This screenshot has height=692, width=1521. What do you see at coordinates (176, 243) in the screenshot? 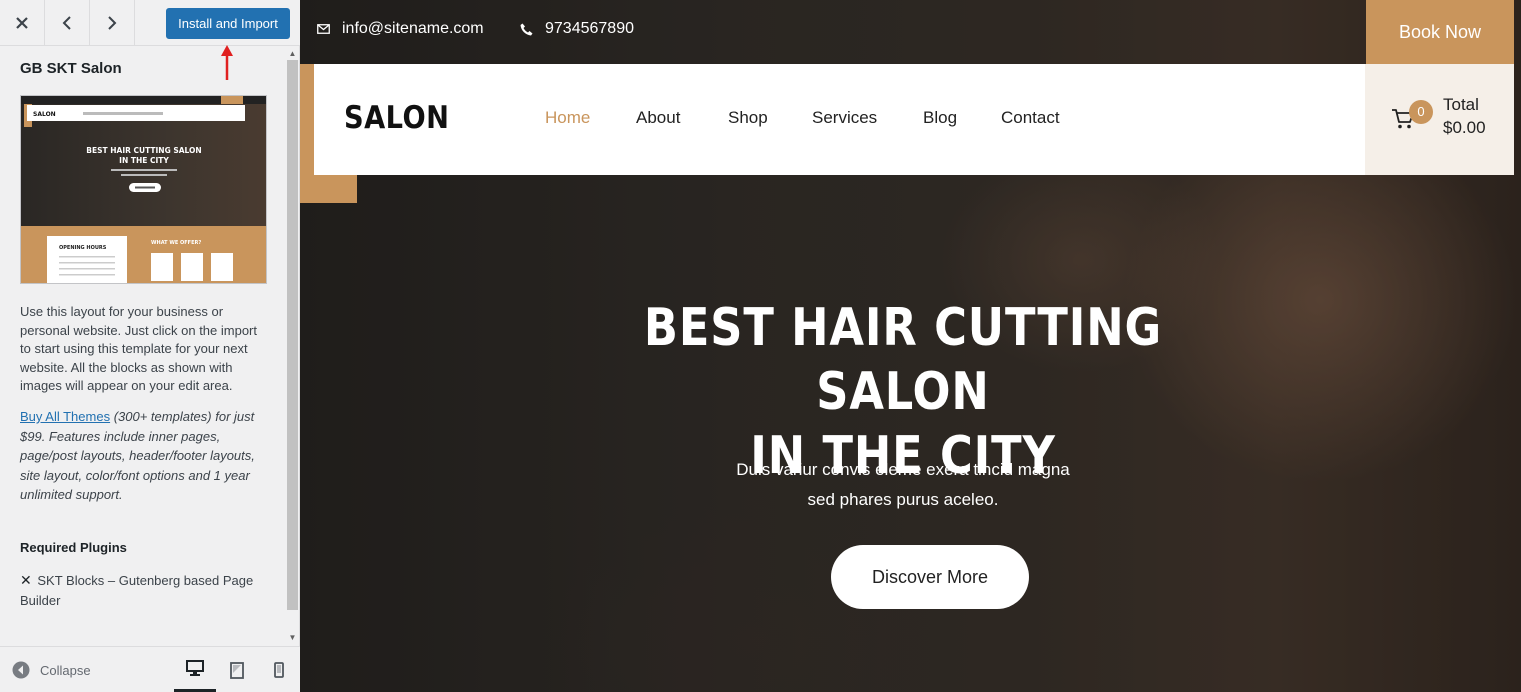
I see `svg-text: WHAT WE OFFER?` at bounding box center [176, 243].